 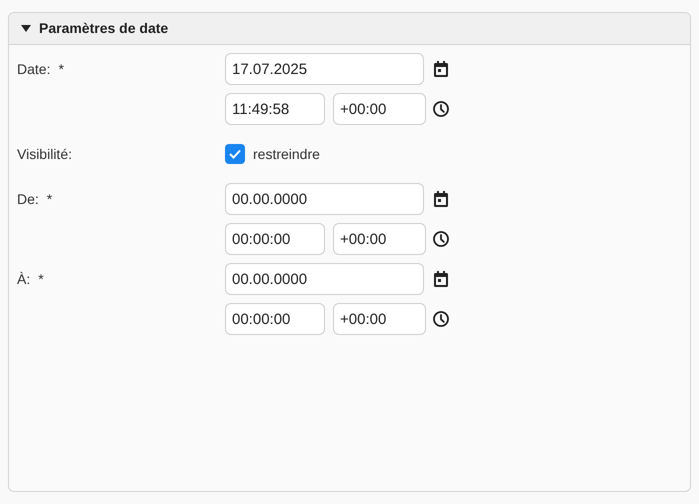 What do you see at coordinates (23, 279) in the screenshot?
I see `field-label: À:` at bounding box center [23, 279].